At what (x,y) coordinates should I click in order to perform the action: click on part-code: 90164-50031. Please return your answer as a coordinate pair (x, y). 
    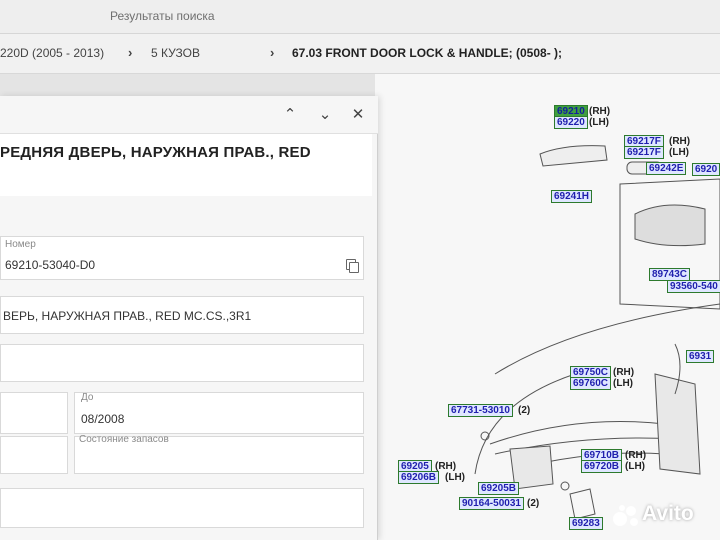
    Looking at the image, I should click on (491, 503).